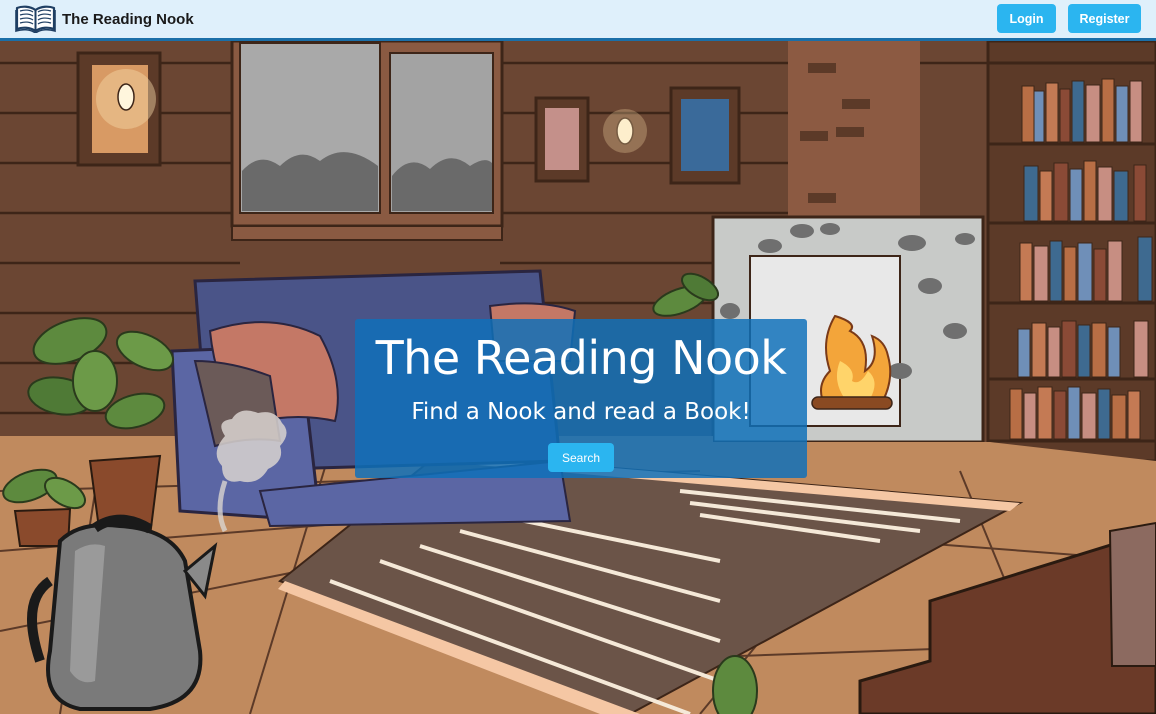 Image resolution: width=1156 pixels, height=714 pixels. Describe the element at coordinates (1104, 18) in the screenshot. I see `register-button: Register` at that location.